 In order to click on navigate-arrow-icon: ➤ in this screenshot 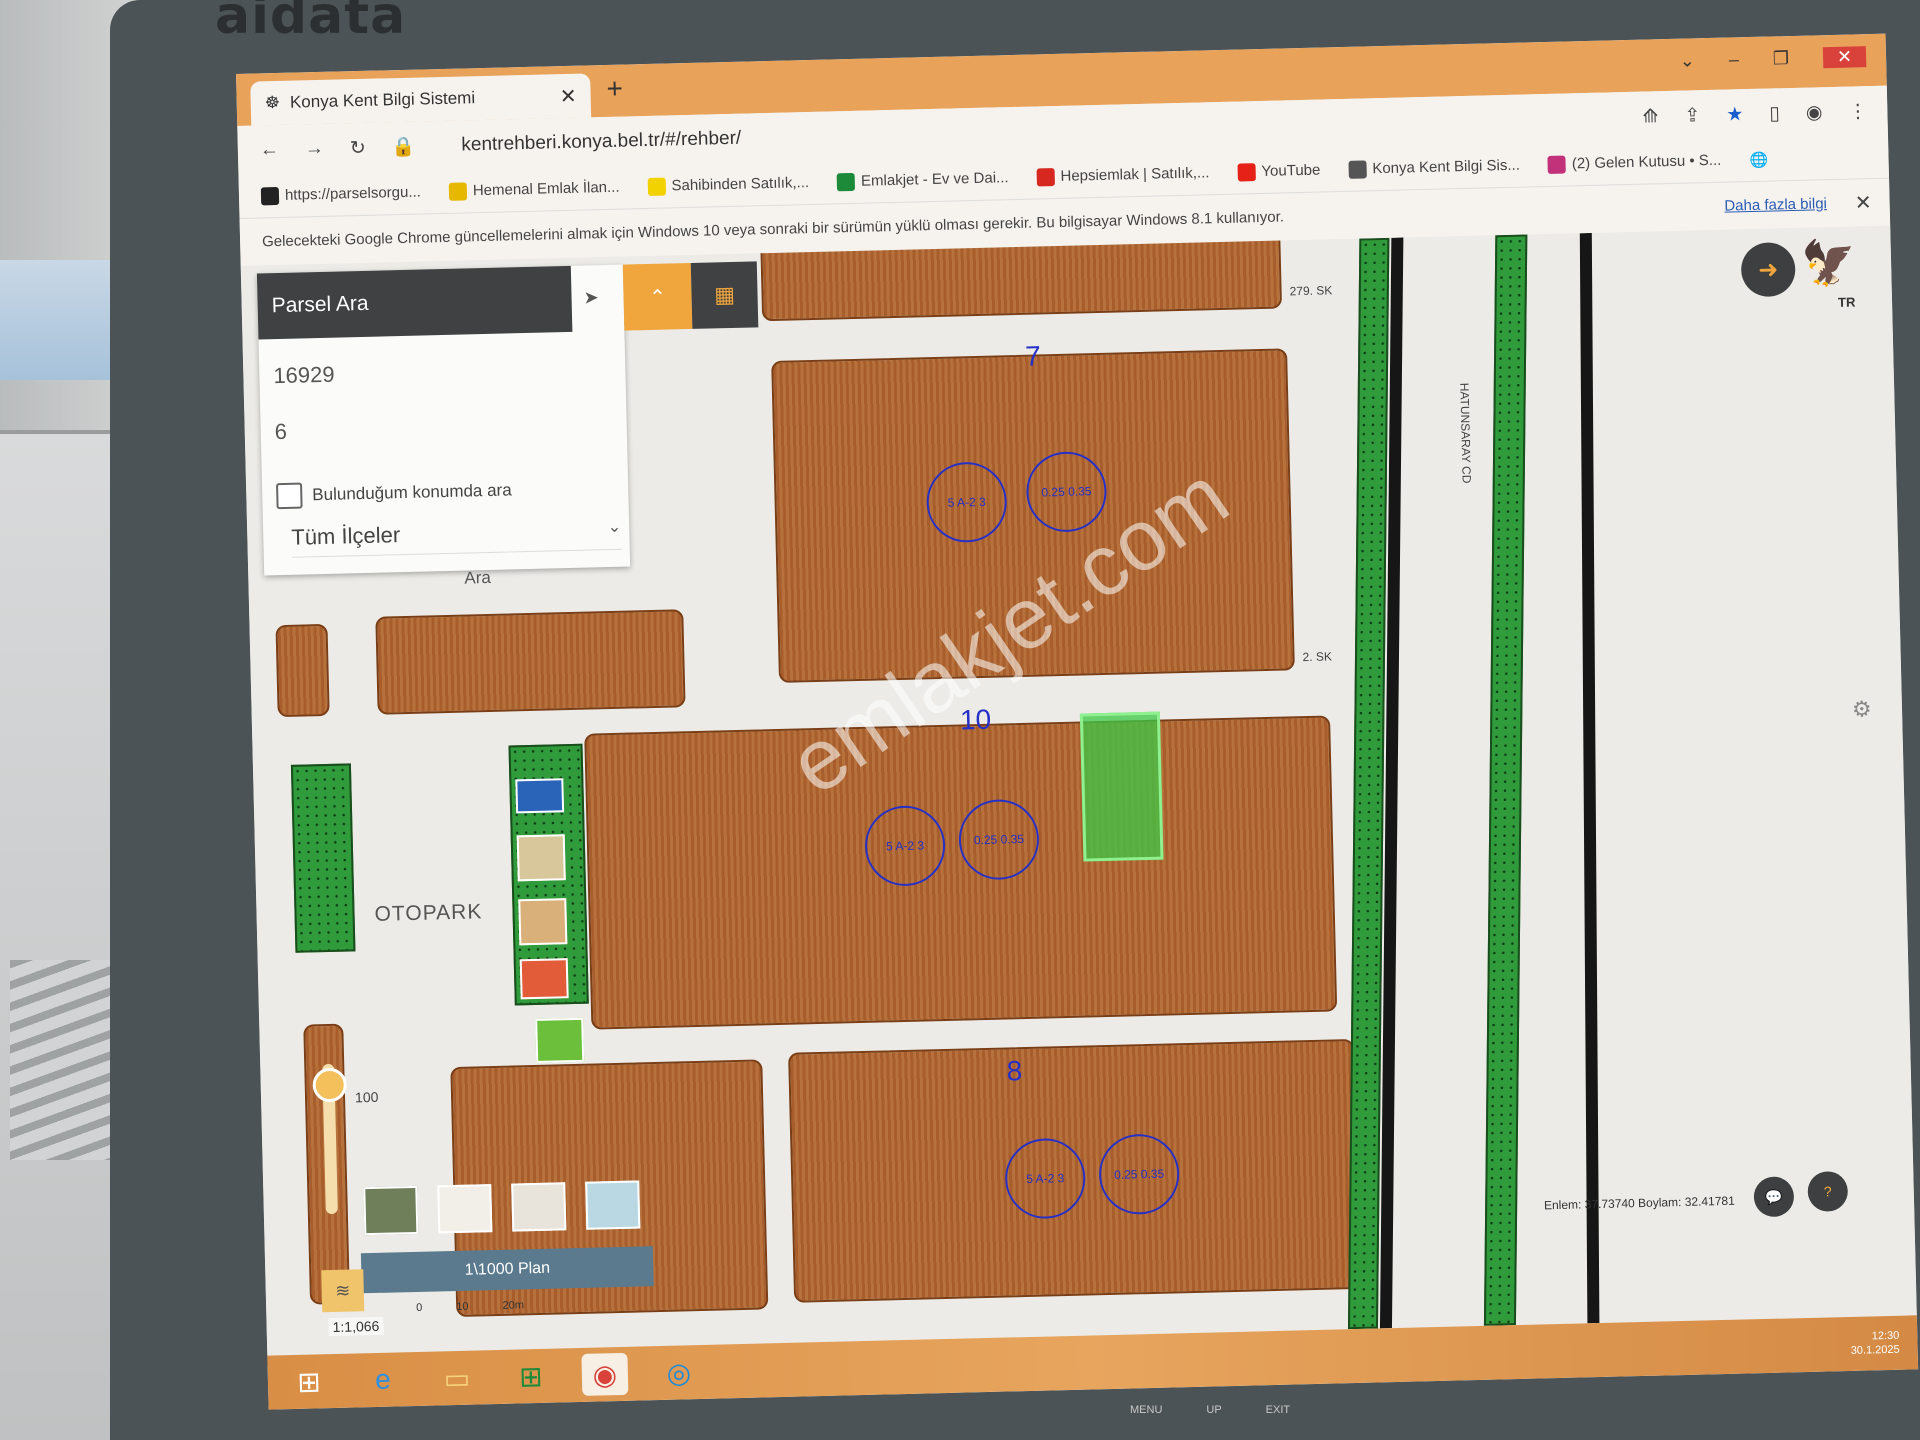, I will do `click(591, 297)`.